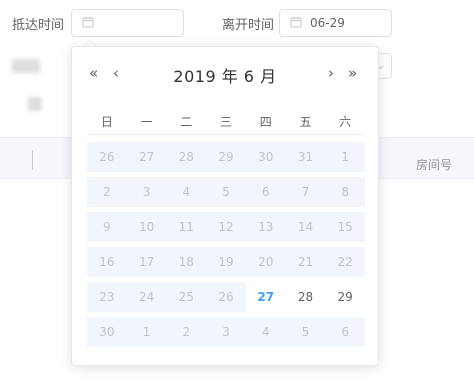 The width and height of the screenshot is (474, 384). I want to click on date-cell-disabled: 28, so click(186, 157).